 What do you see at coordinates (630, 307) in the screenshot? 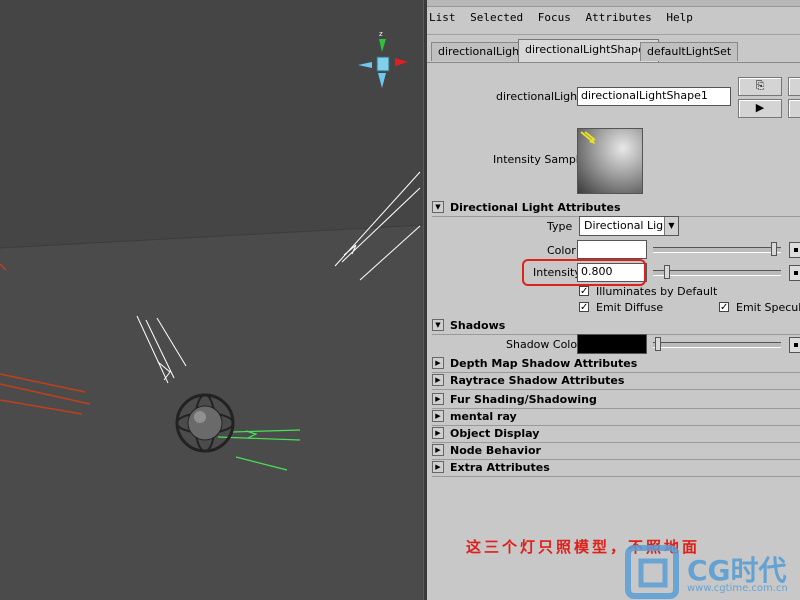
I see `emit-diffuse-label: Emit Diffuse` at bounding box center [630, 307].